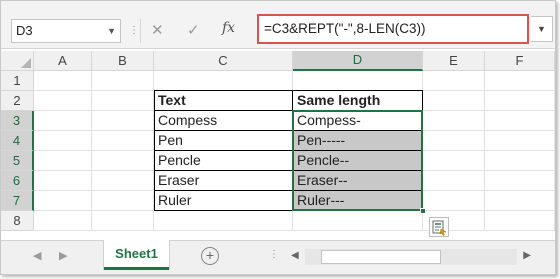 The width and height of the screenshot is (560, 279). What do you see at coordinates (17, 181) in the screenshot?
I see `row-header-6: 6` at bounding box center [17, 181].